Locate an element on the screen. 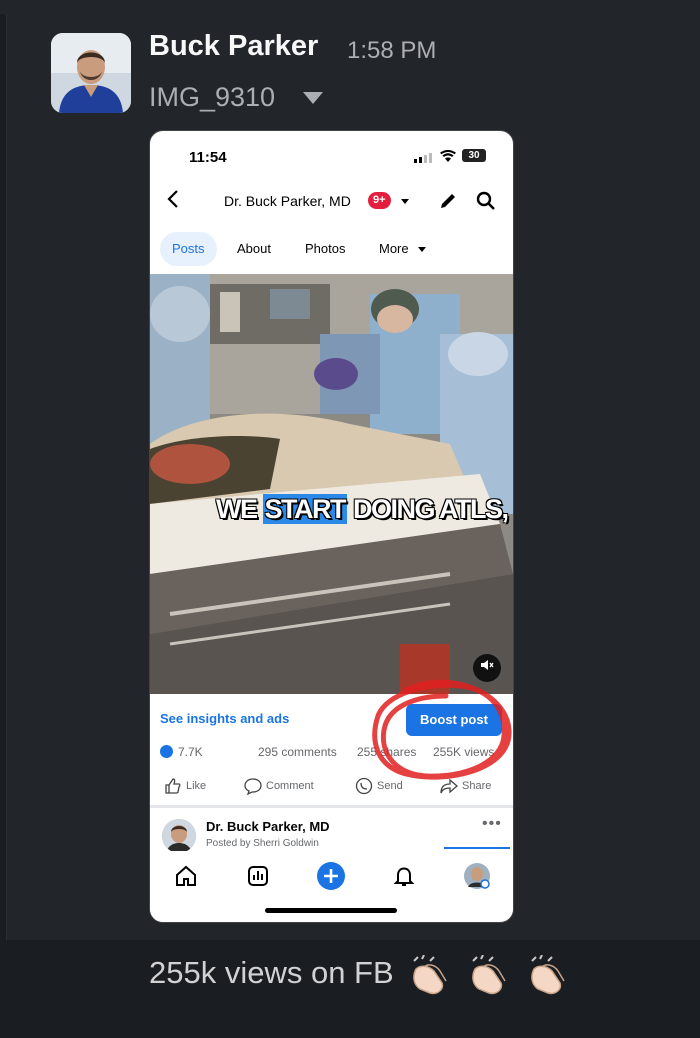 The height and width of the screenshot is (1038, 700). dashboard-icon is located at coordinates (258, 876).